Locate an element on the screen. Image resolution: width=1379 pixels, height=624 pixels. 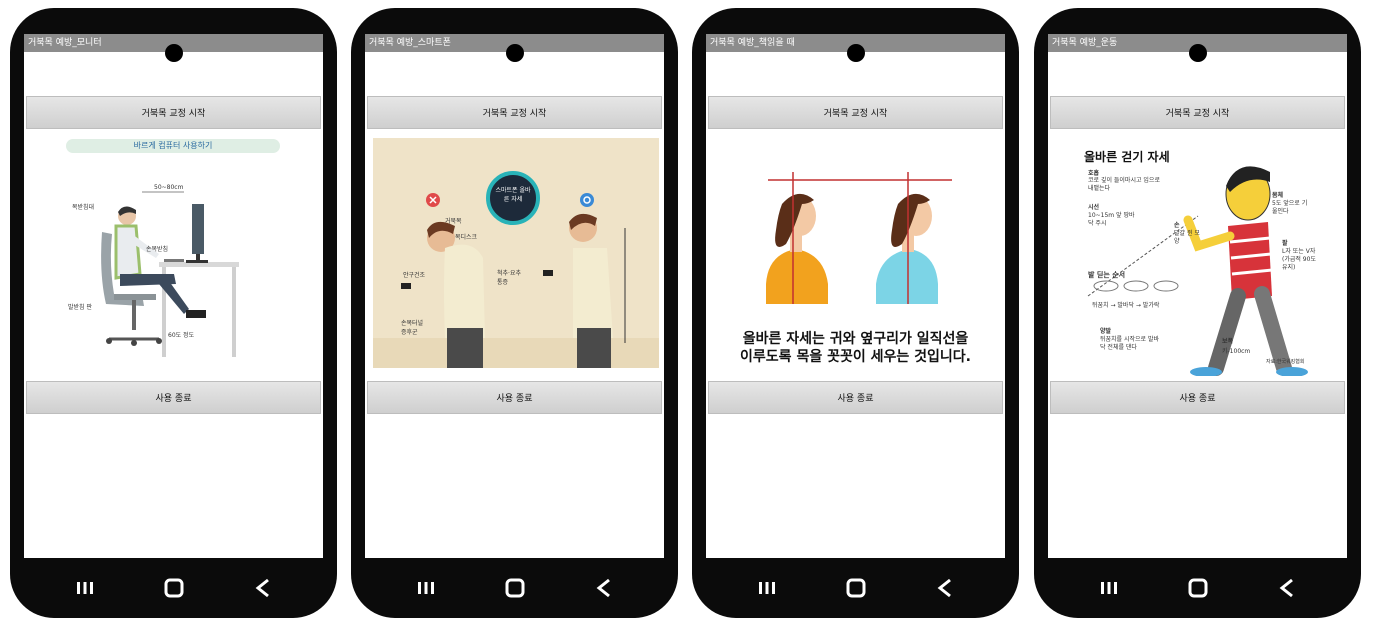
label-headrest: 목받침대 is located at coordinates (83, 207).